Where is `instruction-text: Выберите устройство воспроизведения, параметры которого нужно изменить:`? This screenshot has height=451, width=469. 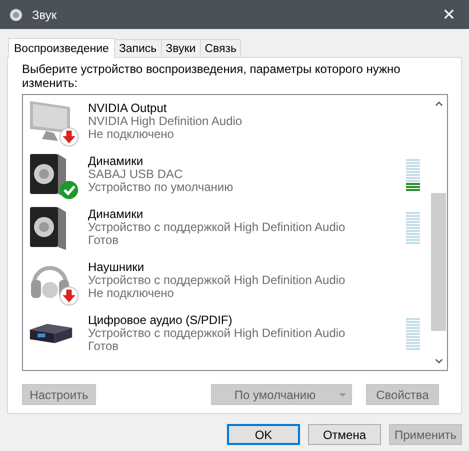 instruction-text: Выберите устройство воспроизведения, параметры которого нужно изменить: is located at coordinates (212, 76).